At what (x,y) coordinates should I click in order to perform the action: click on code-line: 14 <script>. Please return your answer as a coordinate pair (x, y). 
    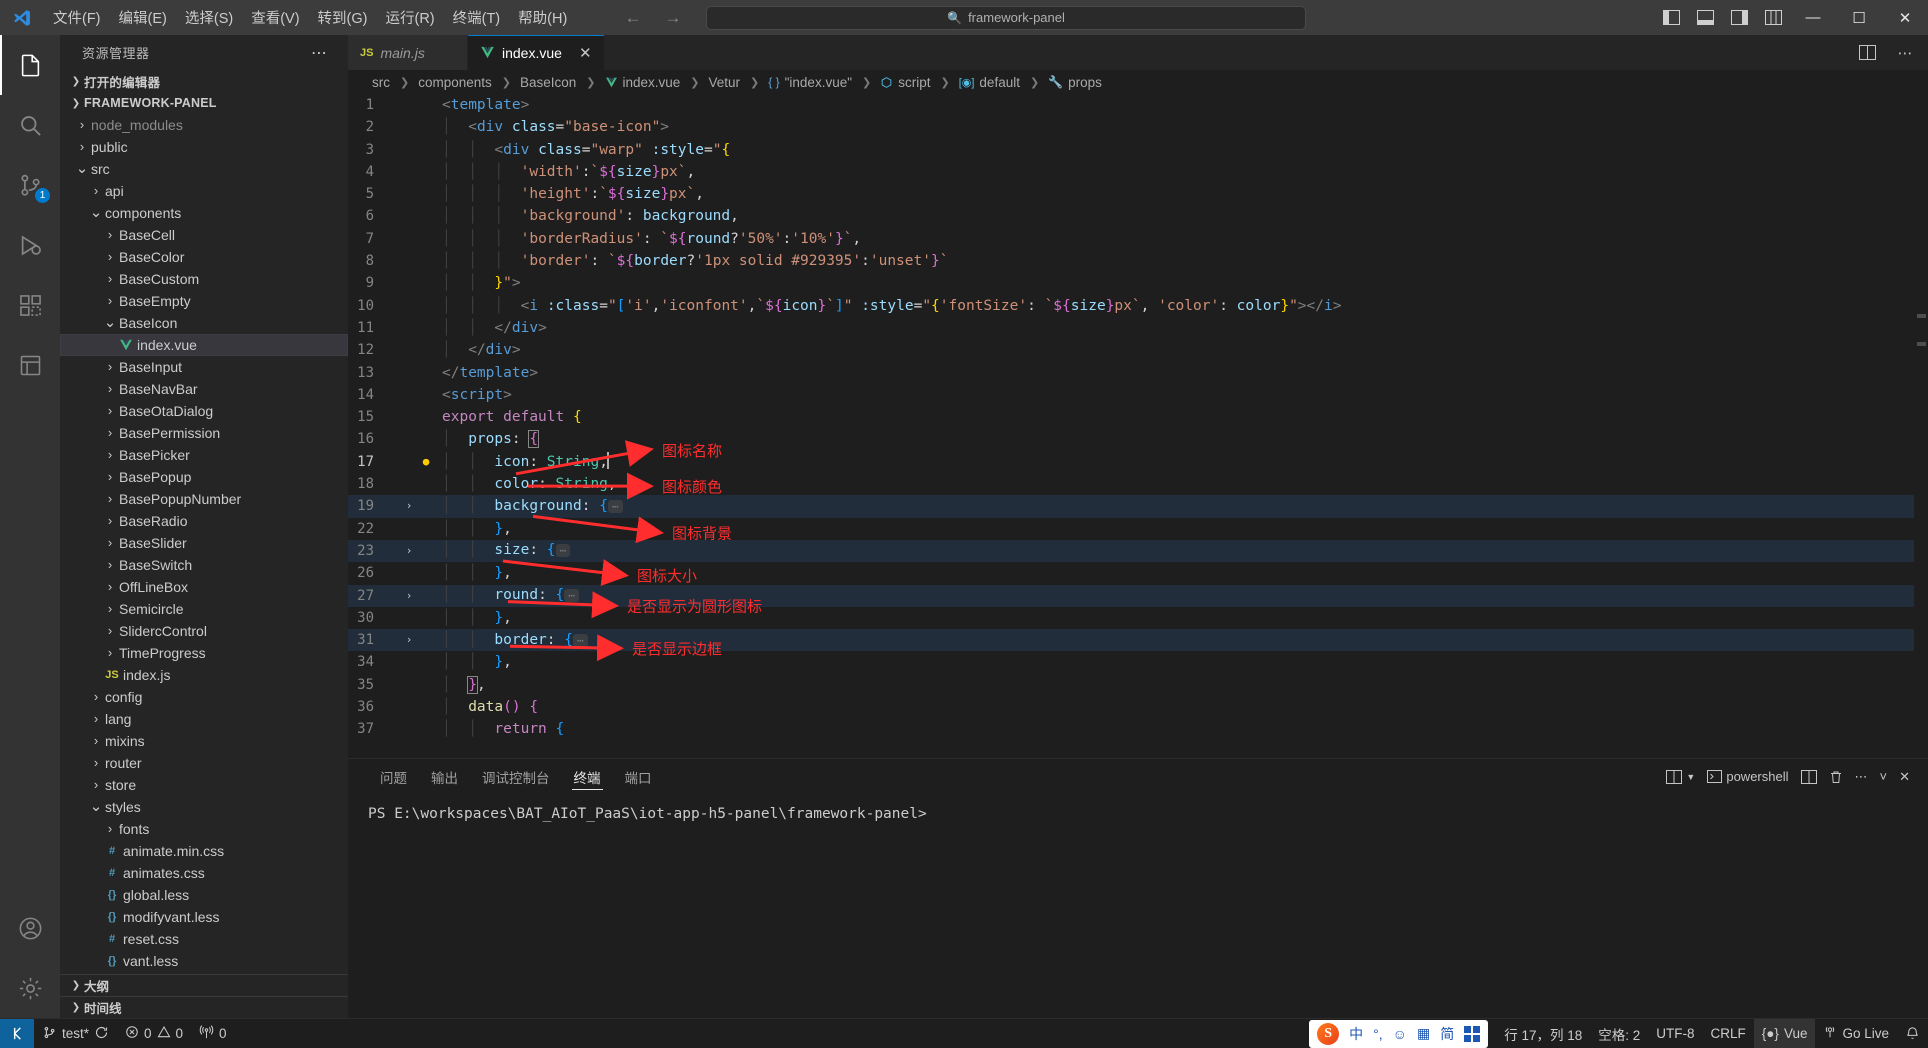
    Looking at the image, I should click on (1131, 395).